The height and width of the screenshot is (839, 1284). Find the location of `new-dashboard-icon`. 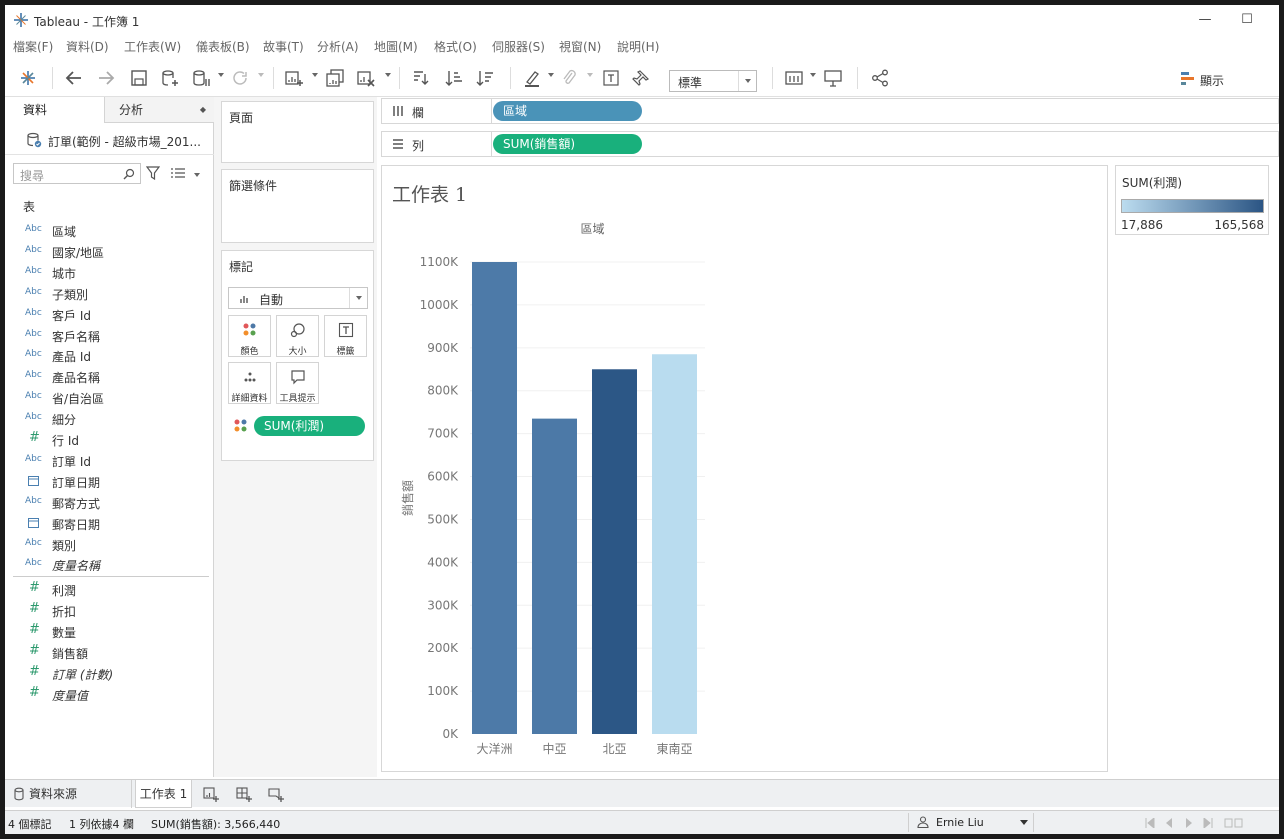

new-dashboard-icon is located at coordinates (245, 794).